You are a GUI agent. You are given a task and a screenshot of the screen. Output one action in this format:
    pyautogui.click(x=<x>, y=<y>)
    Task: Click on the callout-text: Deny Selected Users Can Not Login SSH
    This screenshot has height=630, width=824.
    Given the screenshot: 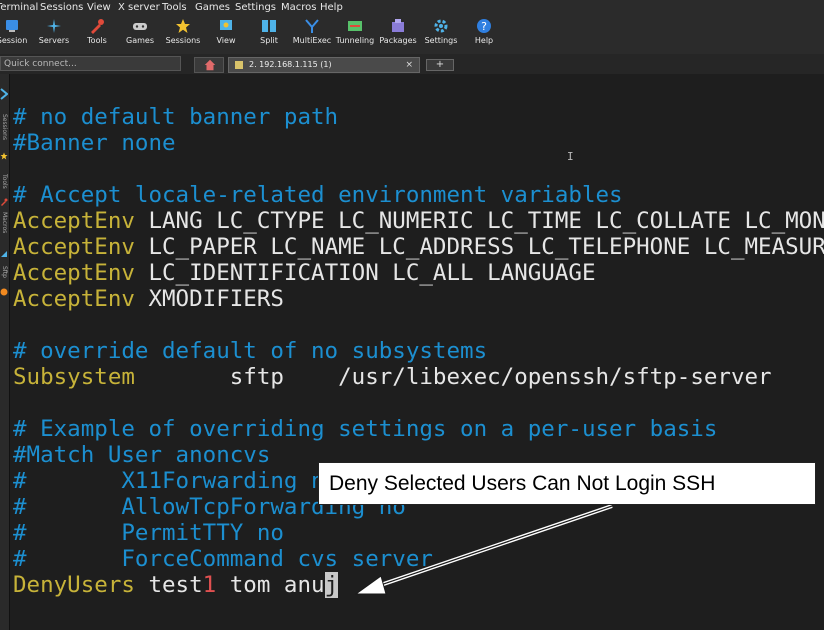 What is the action you would take?
    pyautogui.click(x=522, y=483)
    